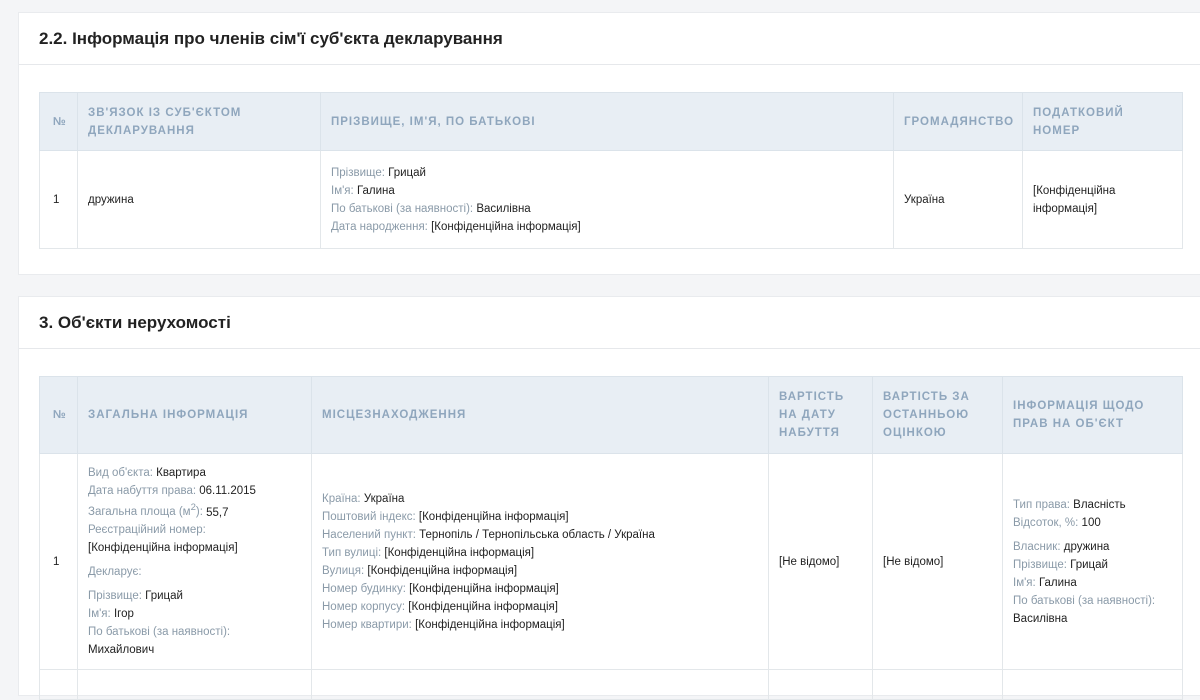  I want to click on country-label: Країна:, so click(341, 498).